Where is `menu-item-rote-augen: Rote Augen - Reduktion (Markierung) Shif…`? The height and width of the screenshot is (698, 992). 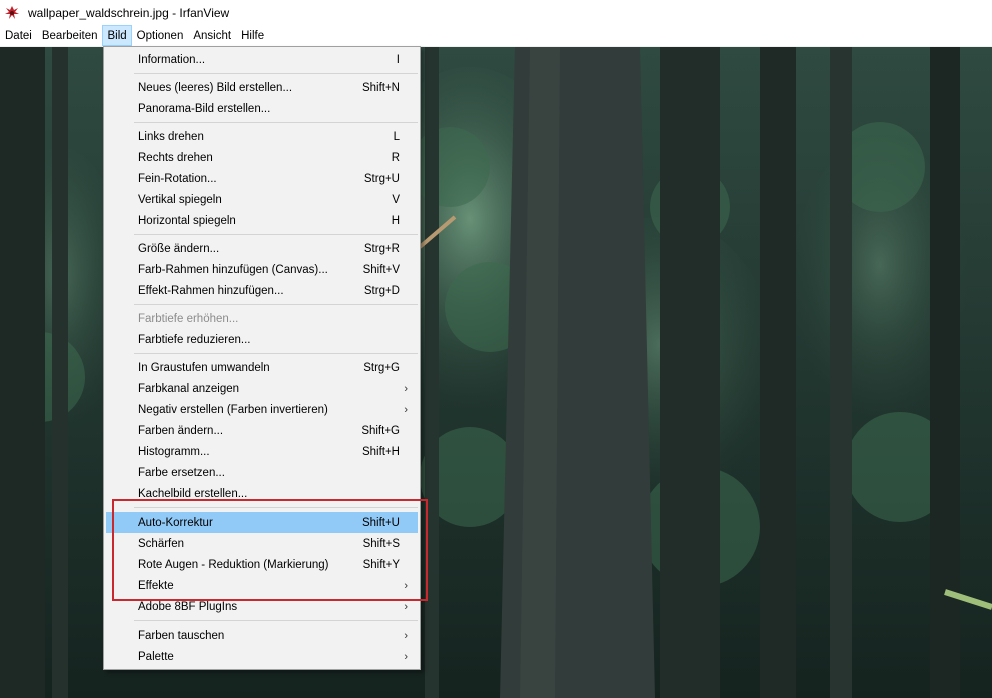 menu-item-rote-augen: Rote Augen - Reduktion (Markierung) Shif… is located at coordinates (262, 564).